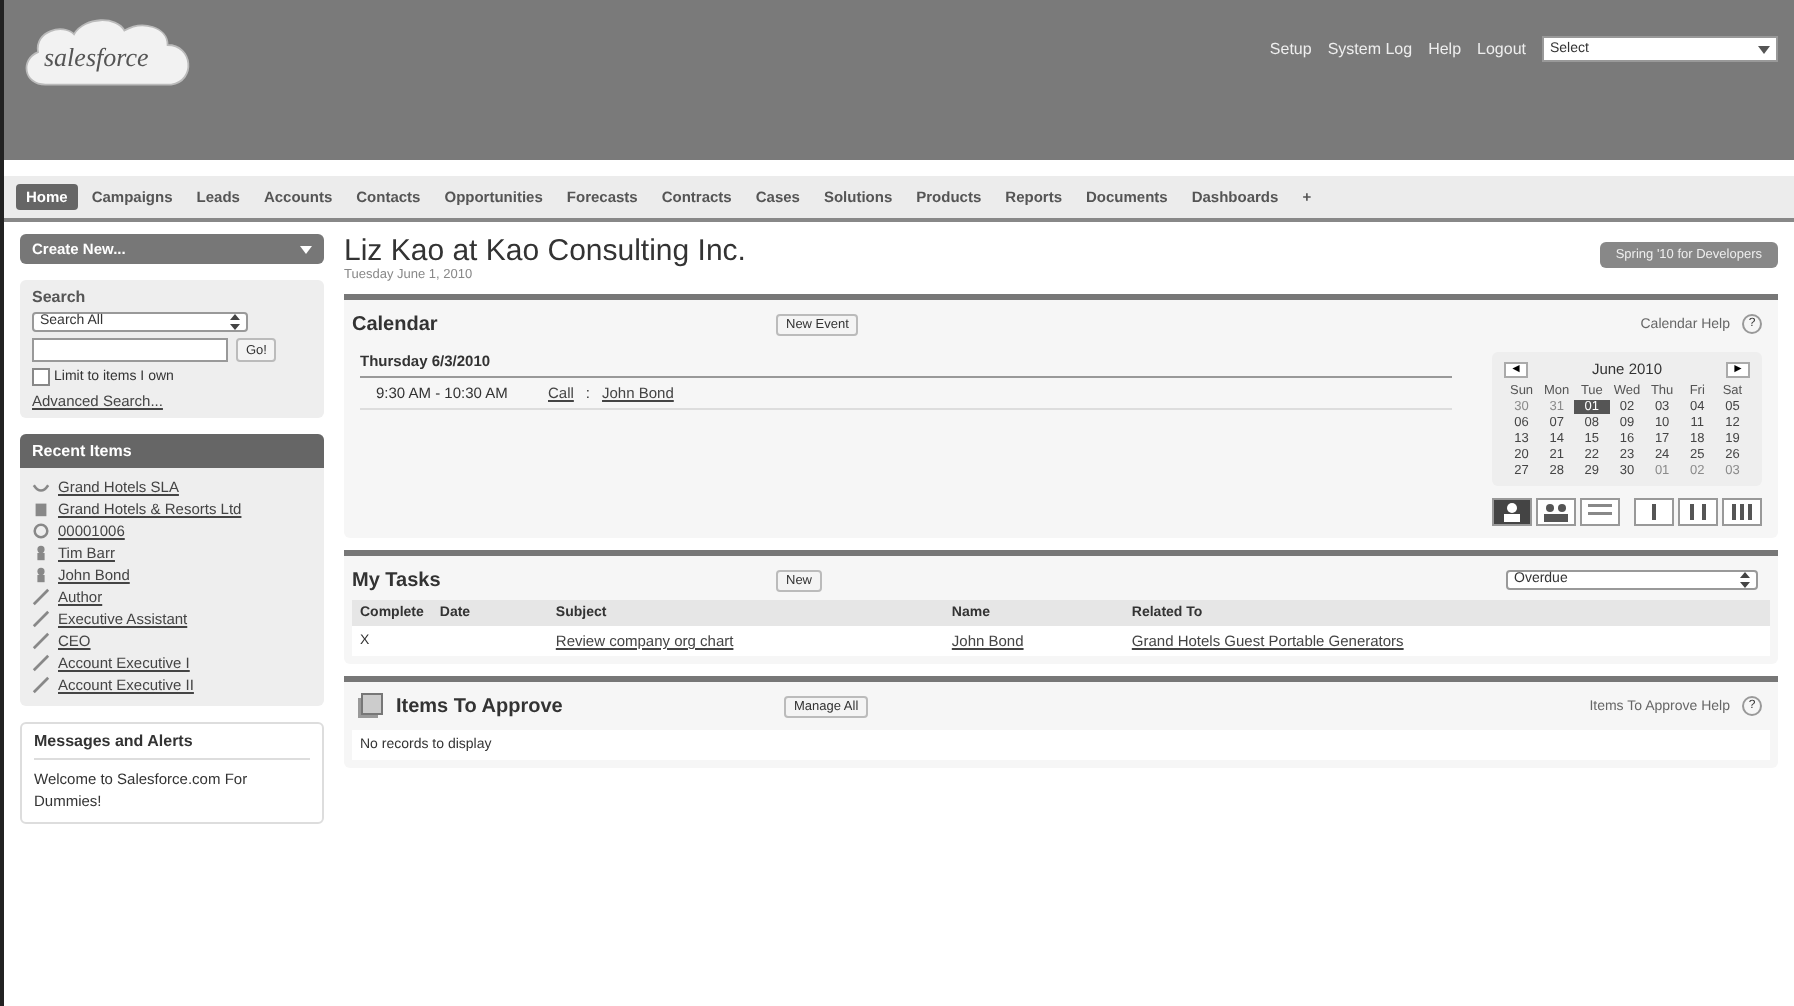 This screenshot has width=1794, height=1006. What do you see at coordinates (480, 706) in the screenshot?
I see `section-title: Items To Approve` at bounding box center [480, 706].